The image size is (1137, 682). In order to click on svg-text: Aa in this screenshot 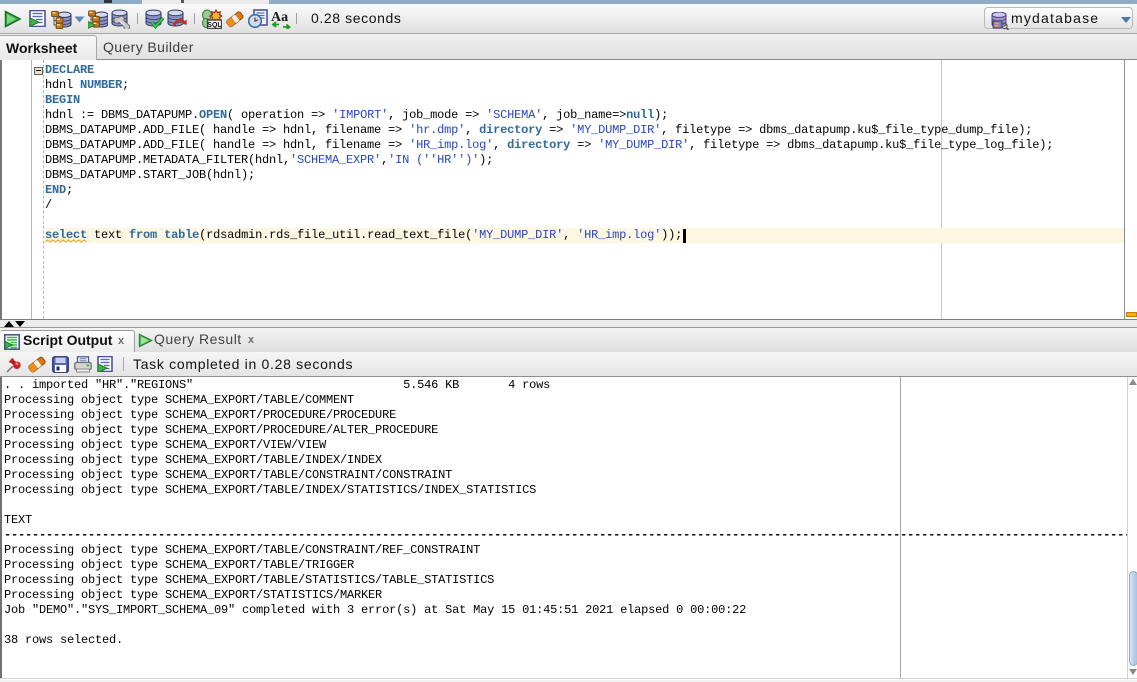, I will do `click(279, 17)`.